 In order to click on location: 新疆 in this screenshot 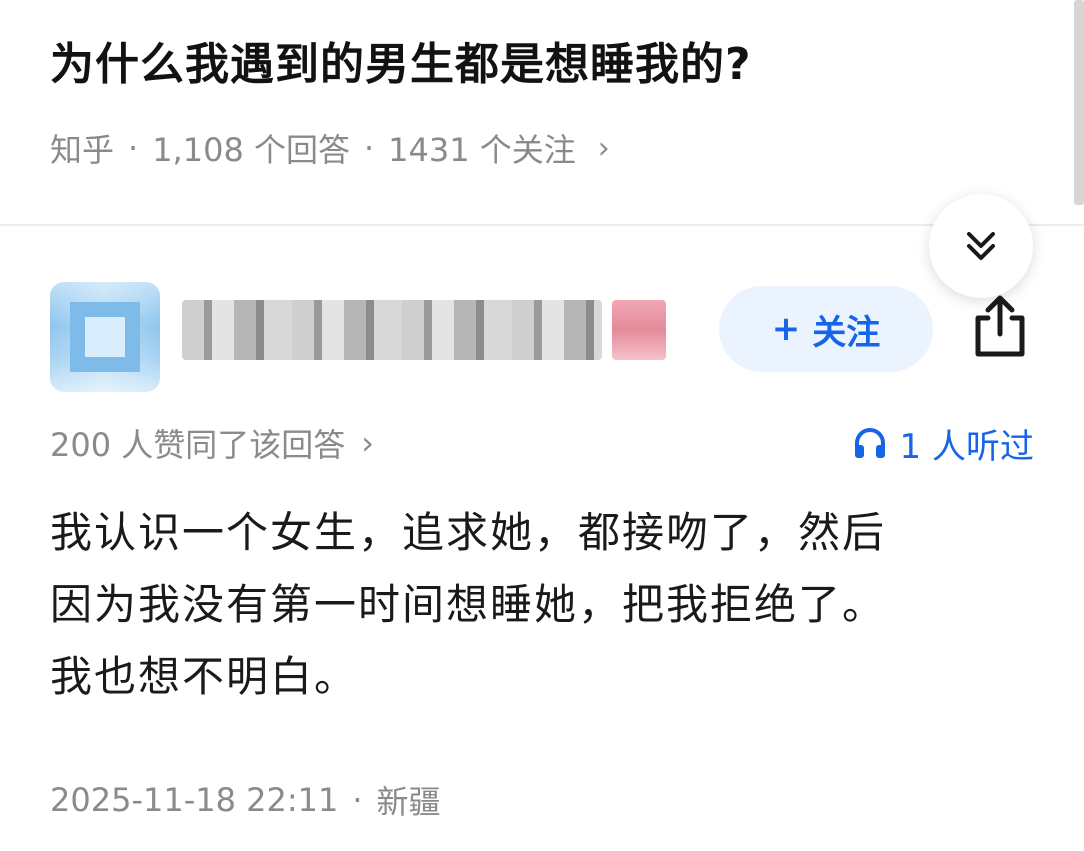, I will do `click(408, 802)`.